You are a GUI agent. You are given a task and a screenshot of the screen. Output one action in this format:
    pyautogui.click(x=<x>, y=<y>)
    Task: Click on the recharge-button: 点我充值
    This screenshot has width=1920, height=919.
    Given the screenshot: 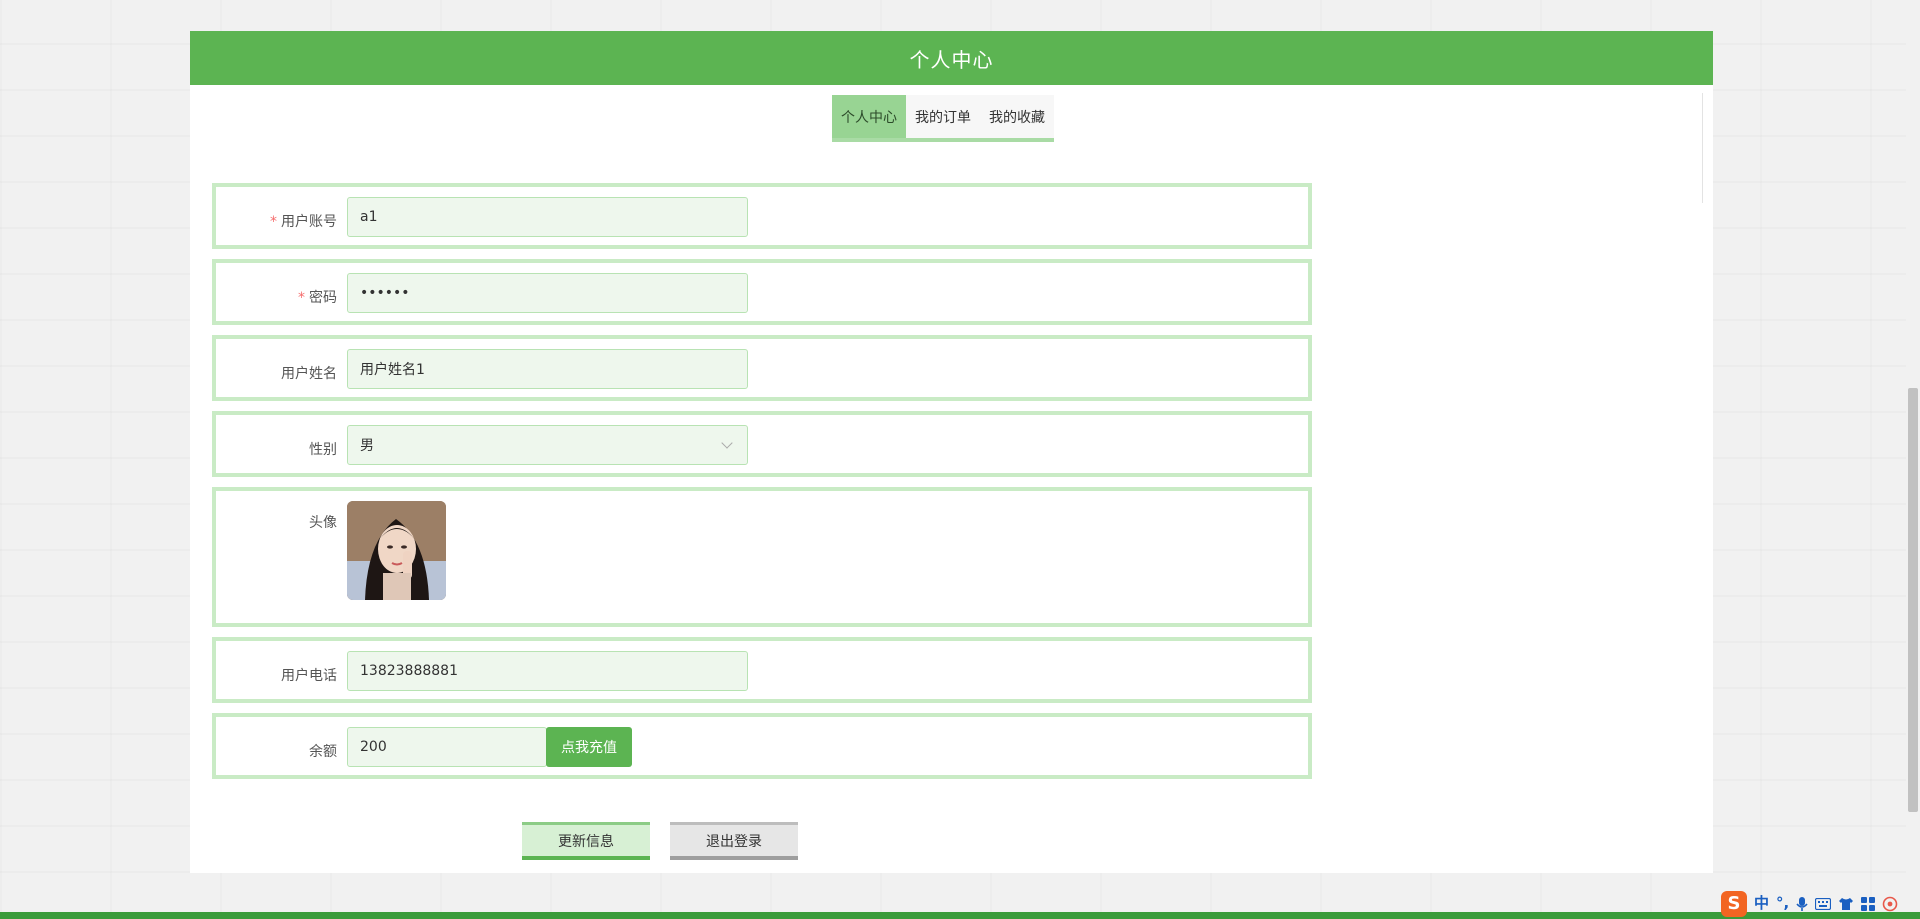 What is the action you would take?
    pyautogui.click(x=589, y=747)
    